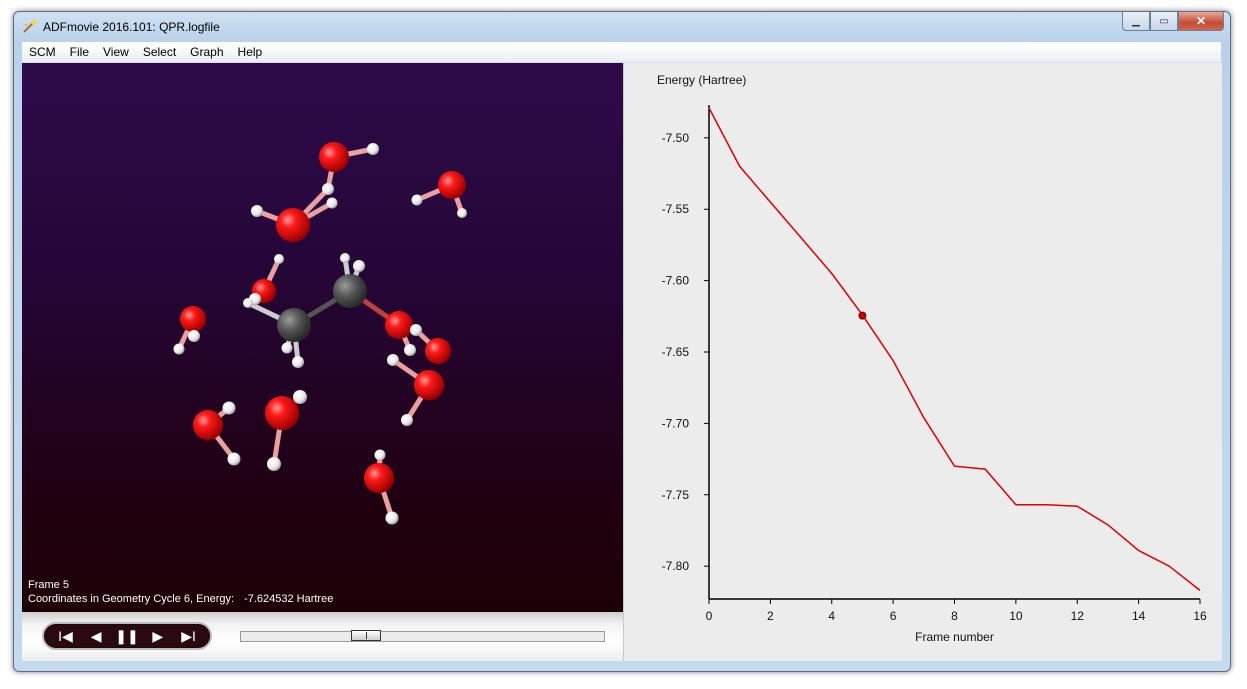 Image resolution: width=1247 pixels, height=689 pixels. I want to click on minimize-icon: ▁, so click(1136, 21).